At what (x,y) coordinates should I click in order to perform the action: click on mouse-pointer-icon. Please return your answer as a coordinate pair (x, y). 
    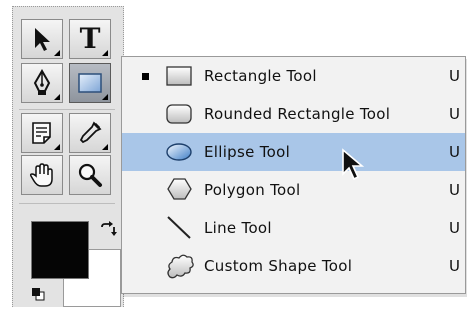
    Looking at the image, I should click on (353, 164).